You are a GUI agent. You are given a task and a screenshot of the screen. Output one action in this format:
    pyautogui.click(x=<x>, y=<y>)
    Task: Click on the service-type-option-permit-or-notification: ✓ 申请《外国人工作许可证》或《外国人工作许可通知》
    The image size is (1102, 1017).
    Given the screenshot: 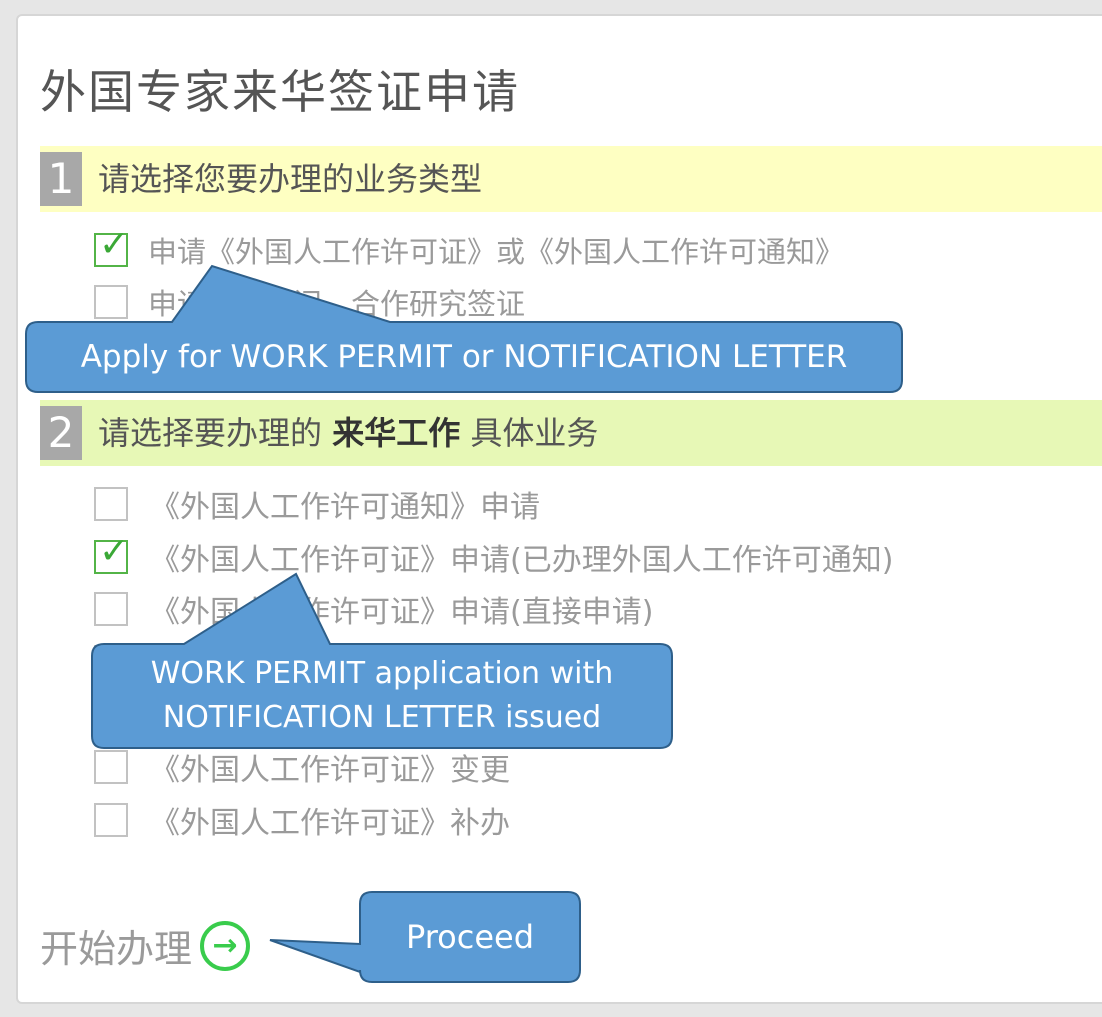 What is the action you would take?
    pyautogui.click(x=469, y=247)
    